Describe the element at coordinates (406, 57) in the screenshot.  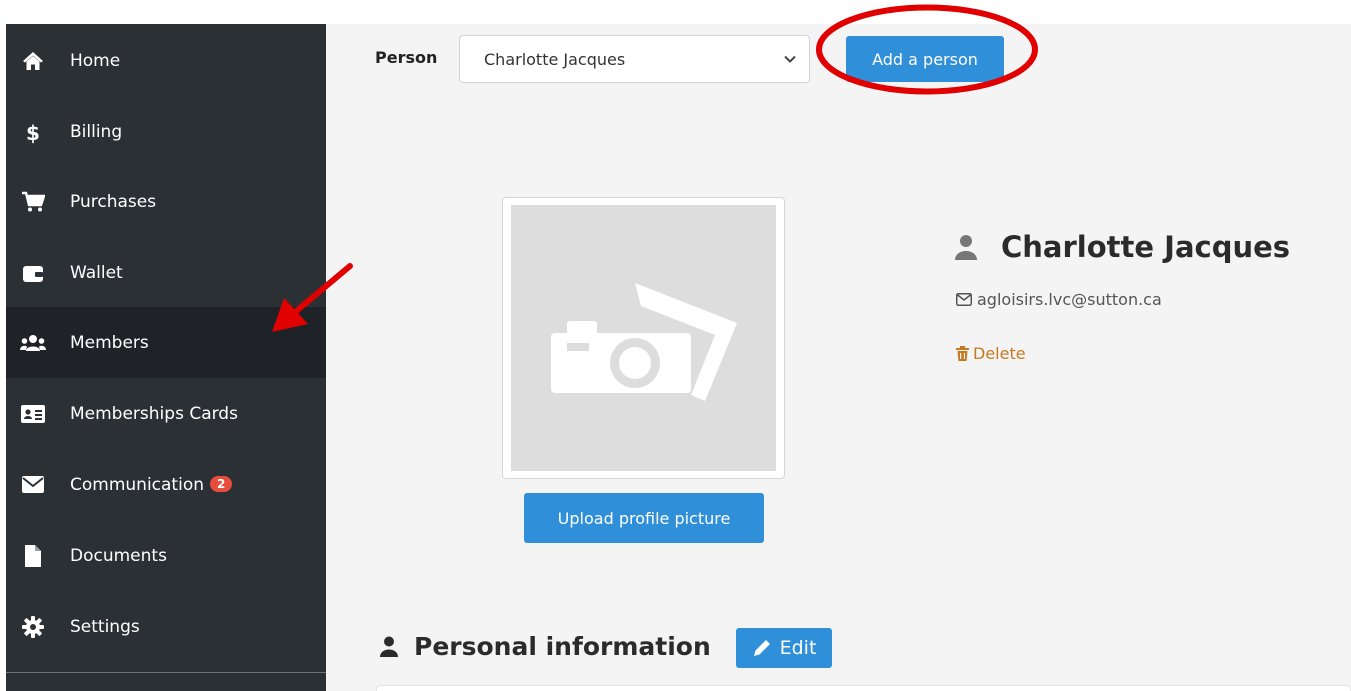
I see `person-label: Person` at that location.